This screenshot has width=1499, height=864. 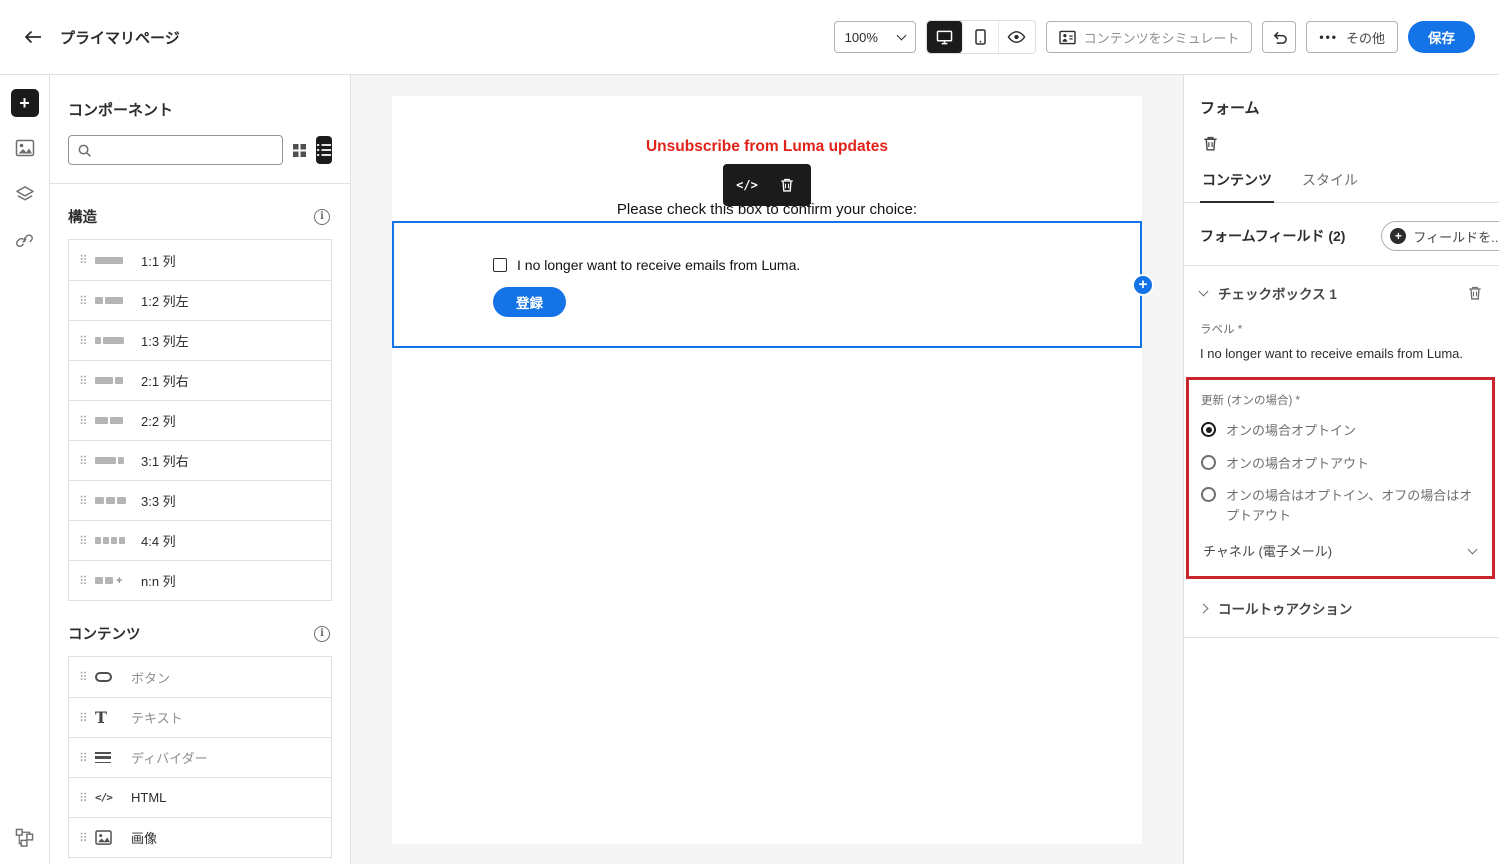 I want to click on preview-visibility-button, so click(x=1016, y=37).